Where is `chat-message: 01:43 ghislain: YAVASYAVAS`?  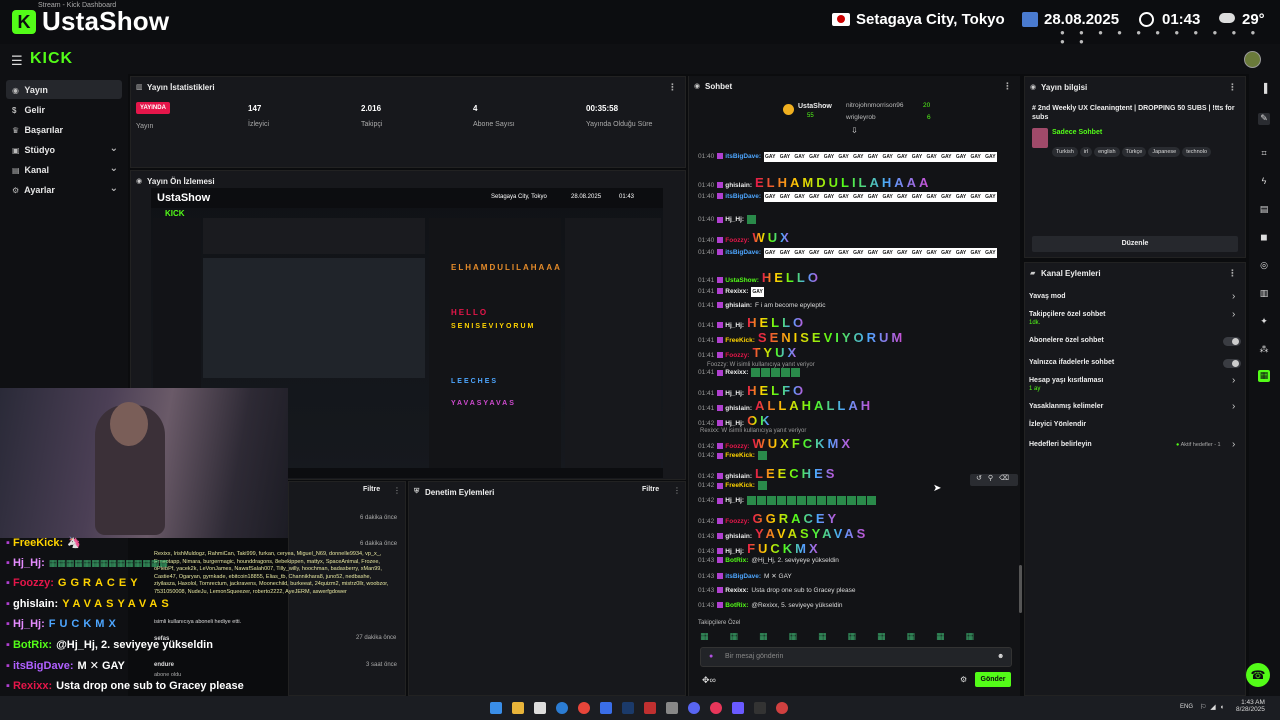
chat-message: 01:43 ghislain: YAVASYAVAS is located at coordinates (783, 533).